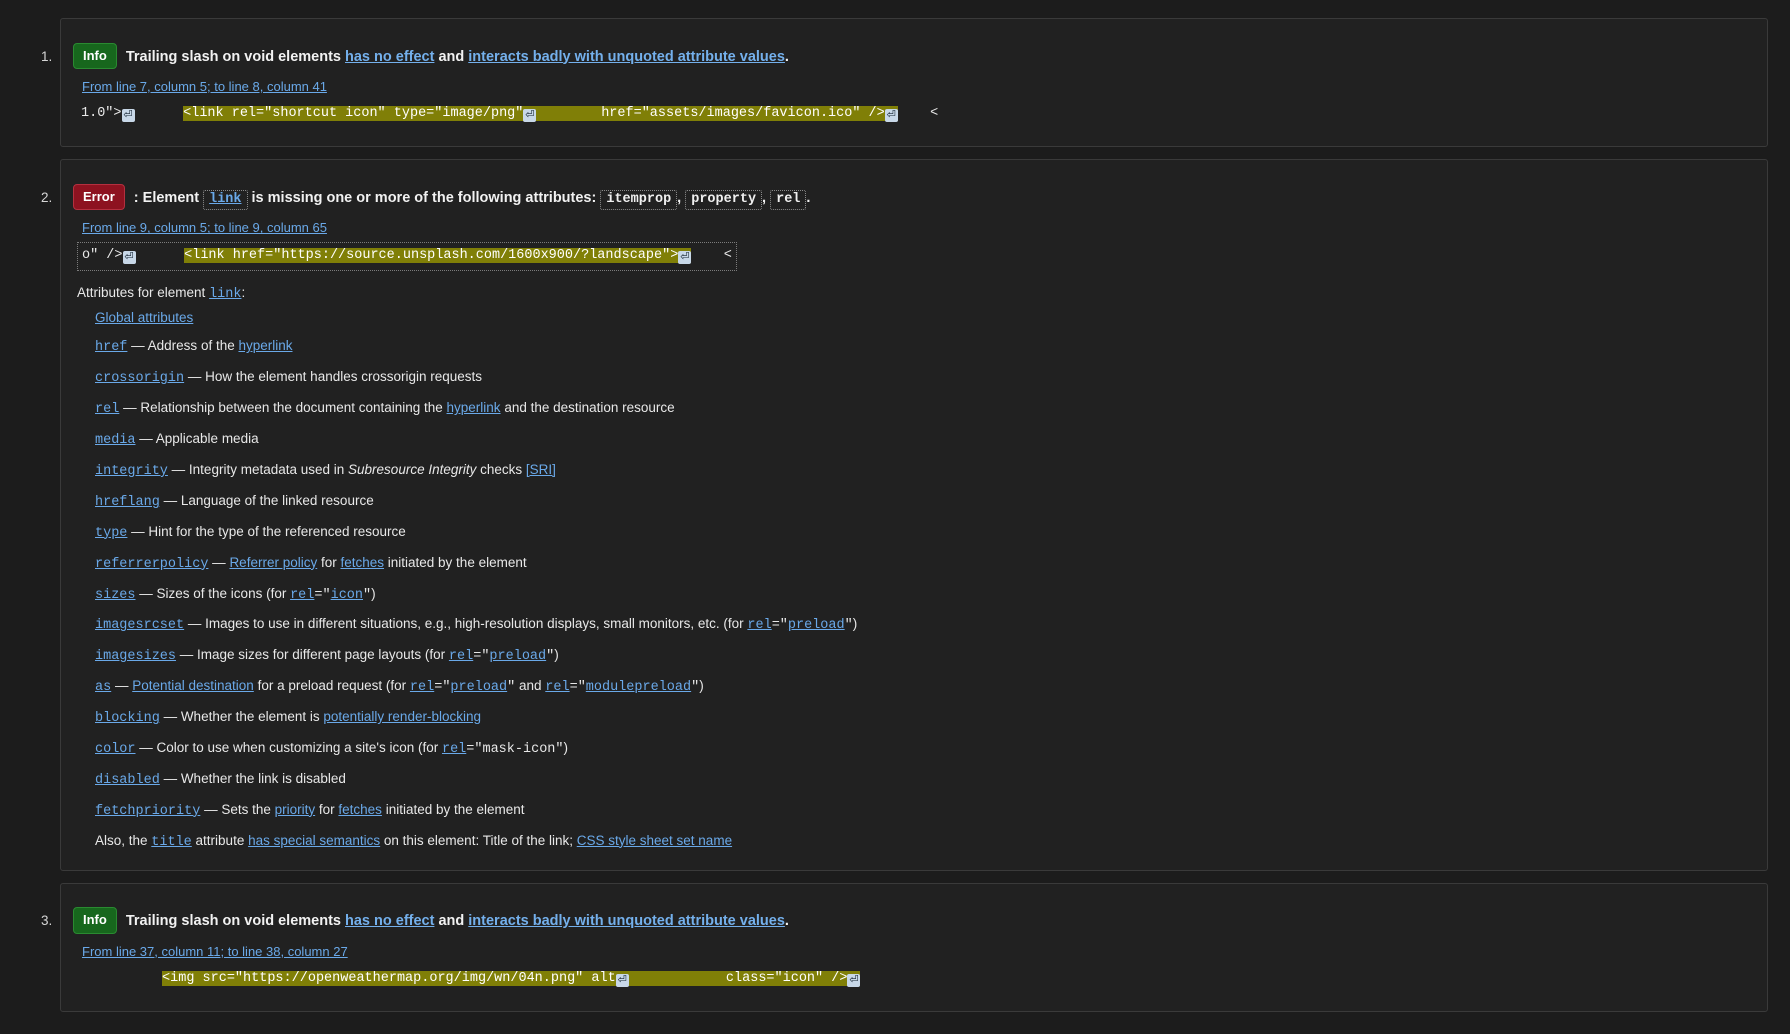  What do you see at coordinates (314, 840) in the screenshot?
I see `inline-link: has special semantics` at bounding box center [314, 840].